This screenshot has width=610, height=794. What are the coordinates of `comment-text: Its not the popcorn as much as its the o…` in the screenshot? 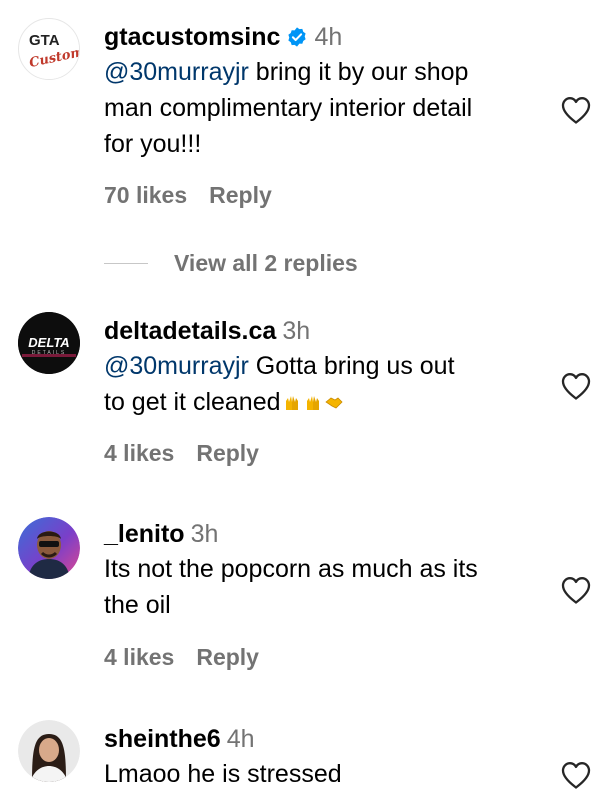 It's located at (291, 587).